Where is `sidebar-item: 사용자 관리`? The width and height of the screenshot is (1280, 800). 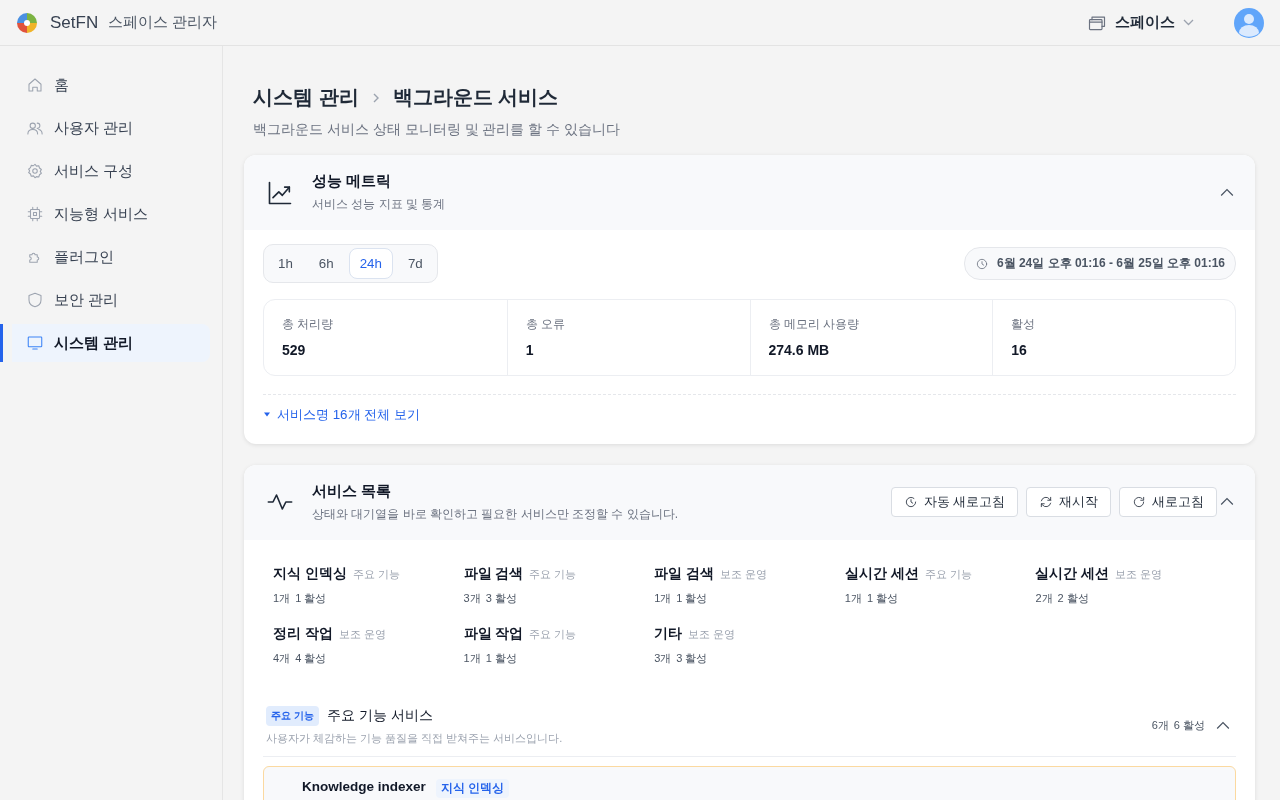 sidebar-item: 사용자 관리 is located at coordinates (105, 128).